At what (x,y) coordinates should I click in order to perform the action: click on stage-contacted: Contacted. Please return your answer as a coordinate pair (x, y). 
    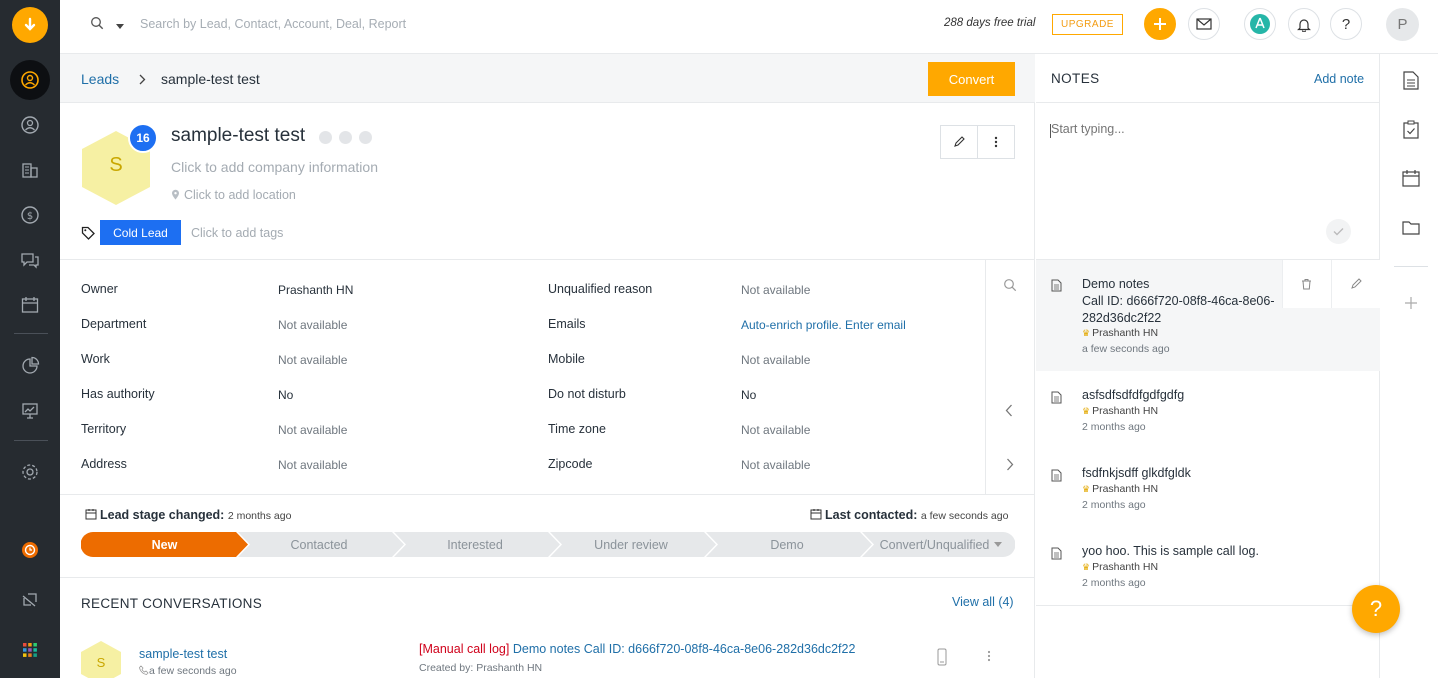
    Looking at the image, I should click on (319, 544).